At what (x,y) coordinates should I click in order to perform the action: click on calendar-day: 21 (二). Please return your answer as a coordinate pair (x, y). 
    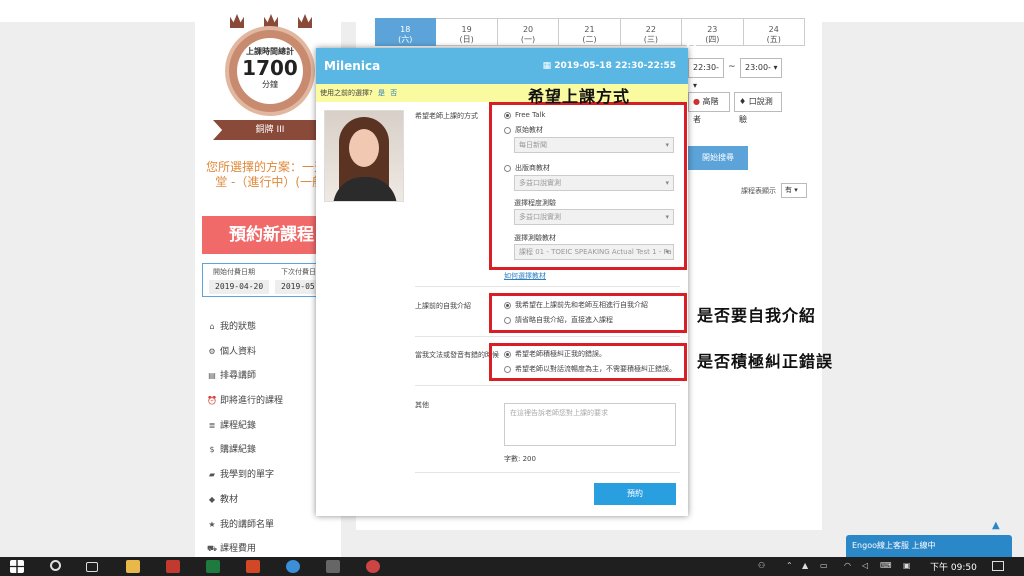
    Looking at the image, I should click on (590, 32).